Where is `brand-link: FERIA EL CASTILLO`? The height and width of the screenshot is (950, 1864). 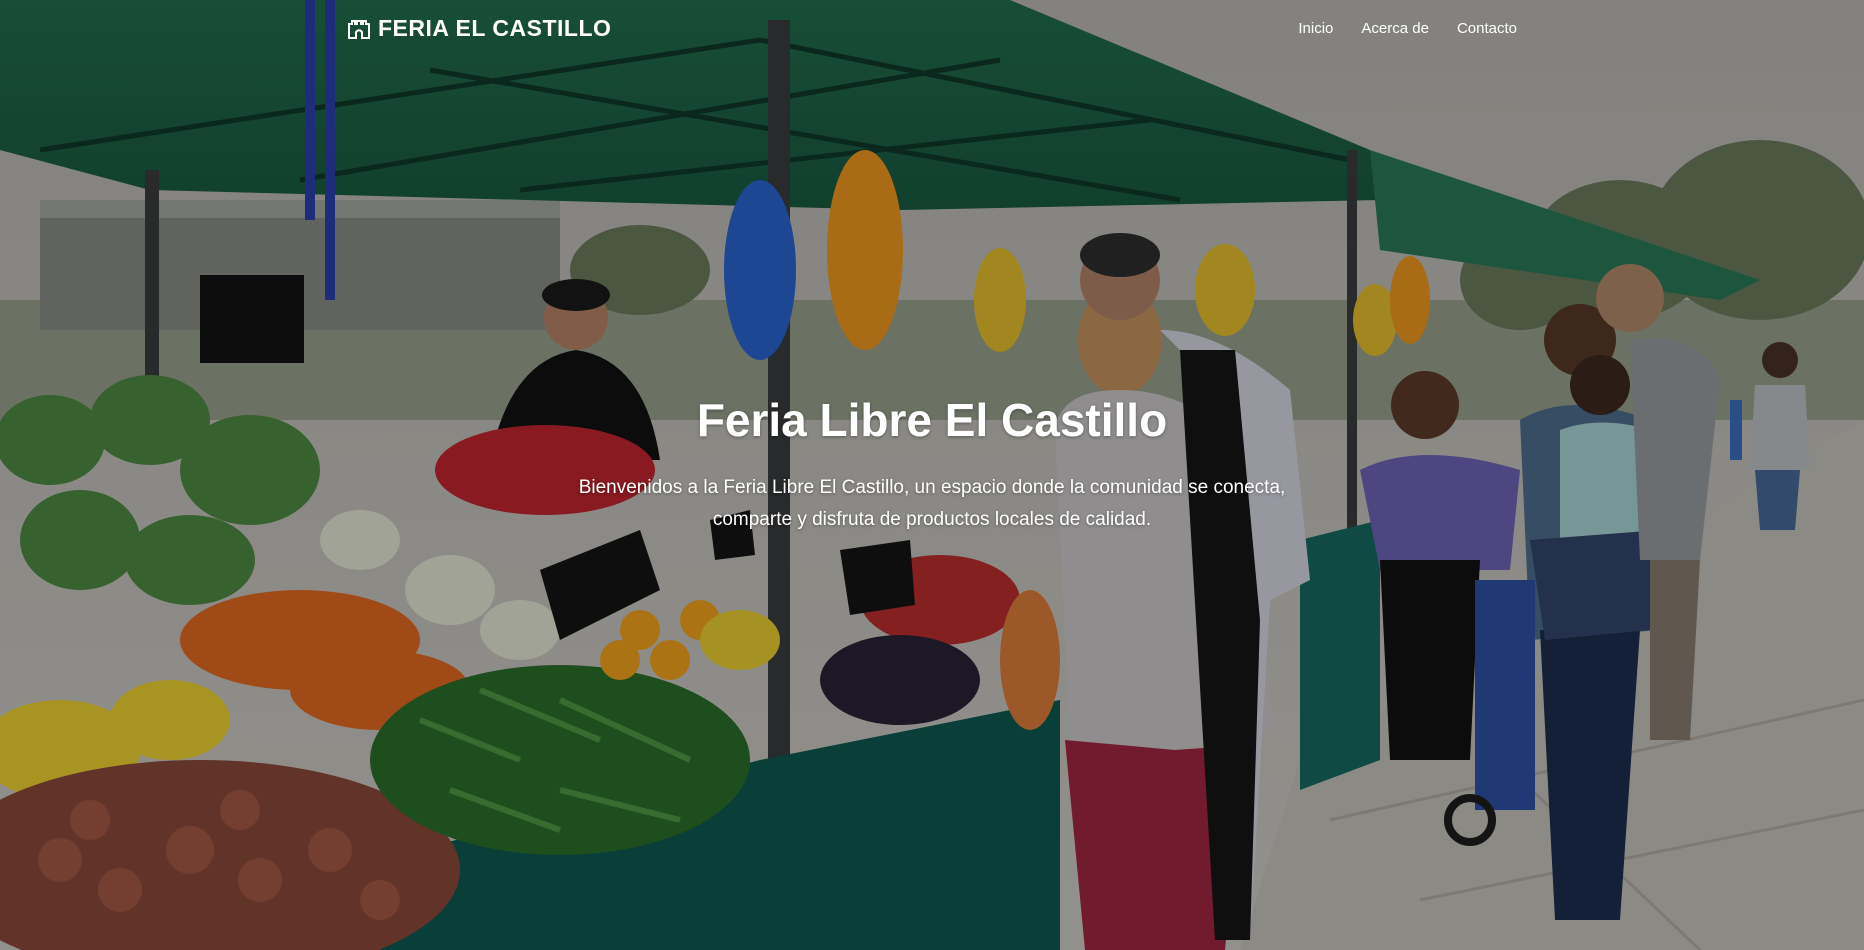
brand-link: FERIA EL CASTILLO is located at coordinates (479, 28).